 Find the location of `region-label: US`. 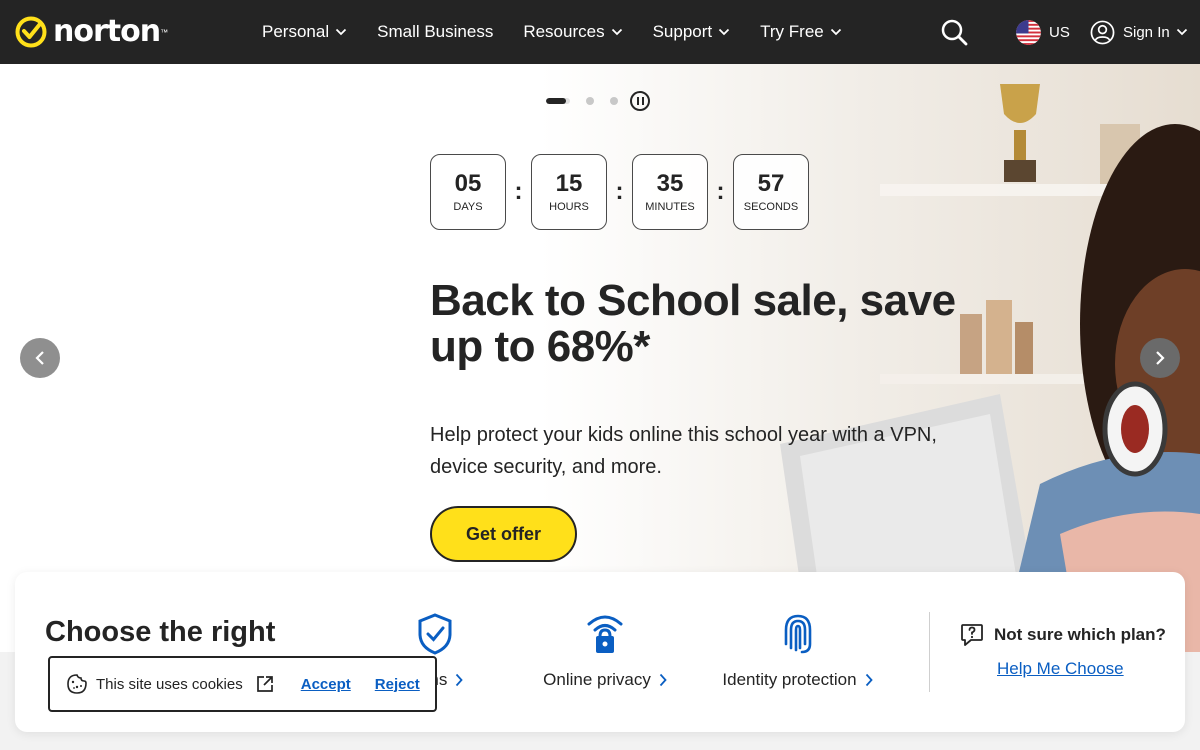

region-label: US is located at coordinates (1059, 32).